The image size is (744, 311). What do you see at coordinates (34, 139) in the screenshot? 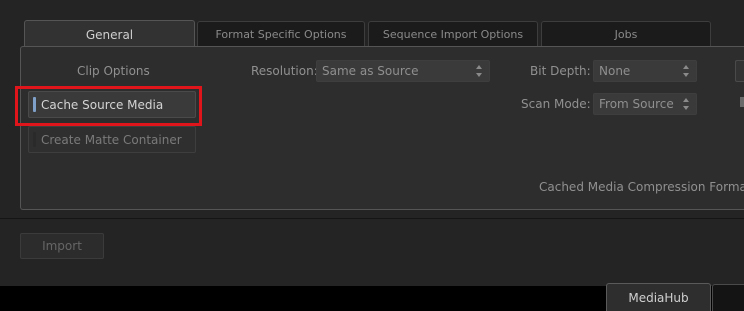
I see `toggle-indicator-icon` at bounding box center [34, 139].